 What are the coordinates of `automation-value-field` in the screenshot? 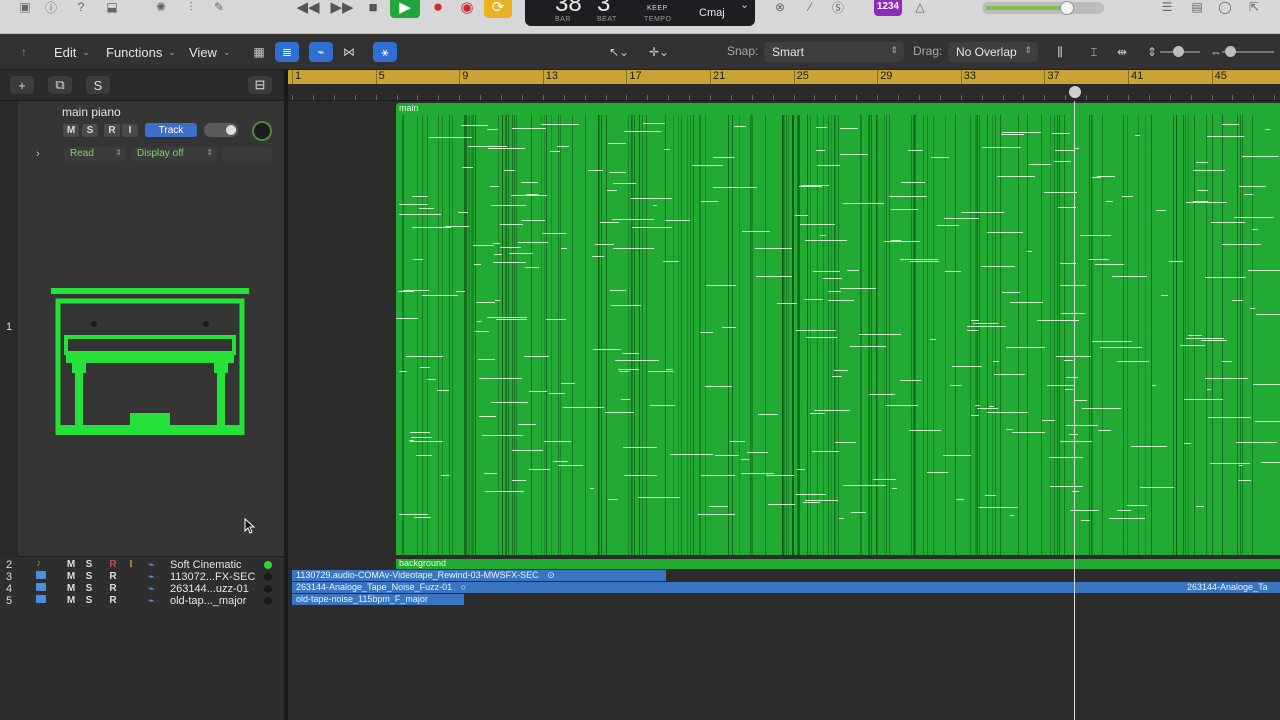 It's located at (247, 154).